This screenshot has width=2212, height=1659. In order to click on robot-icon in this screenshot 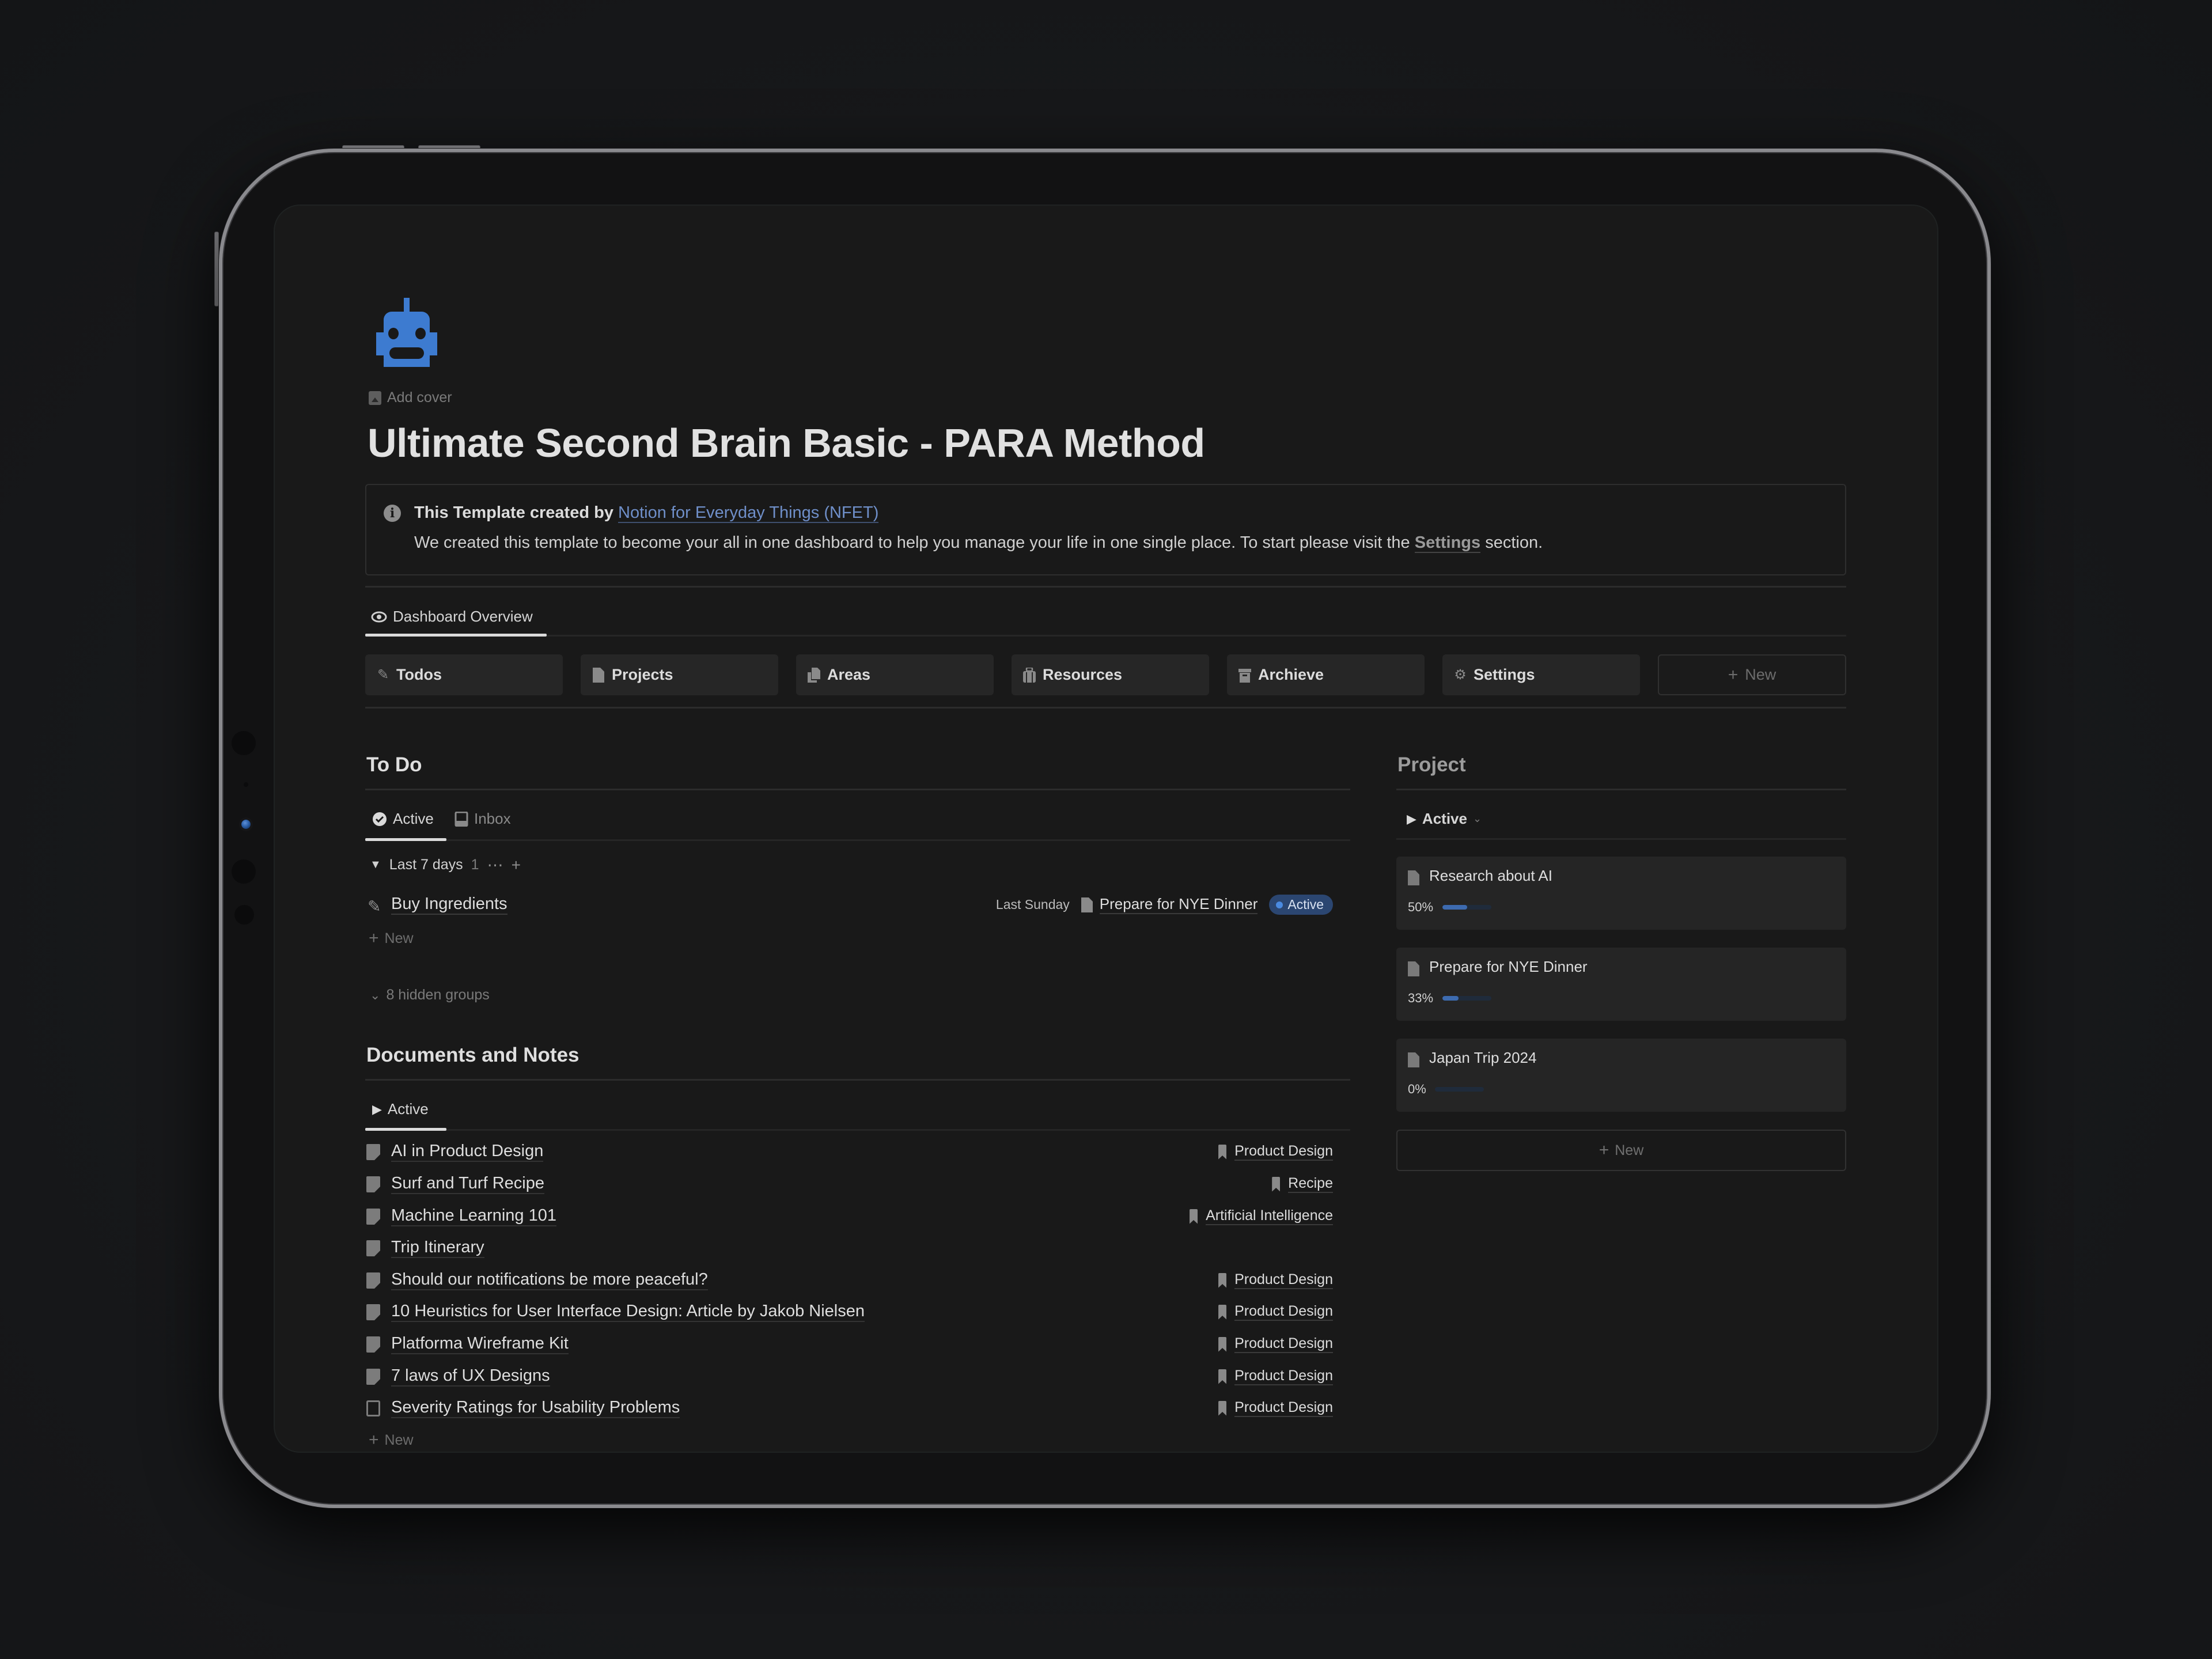, I will do `click(406, 332)`.